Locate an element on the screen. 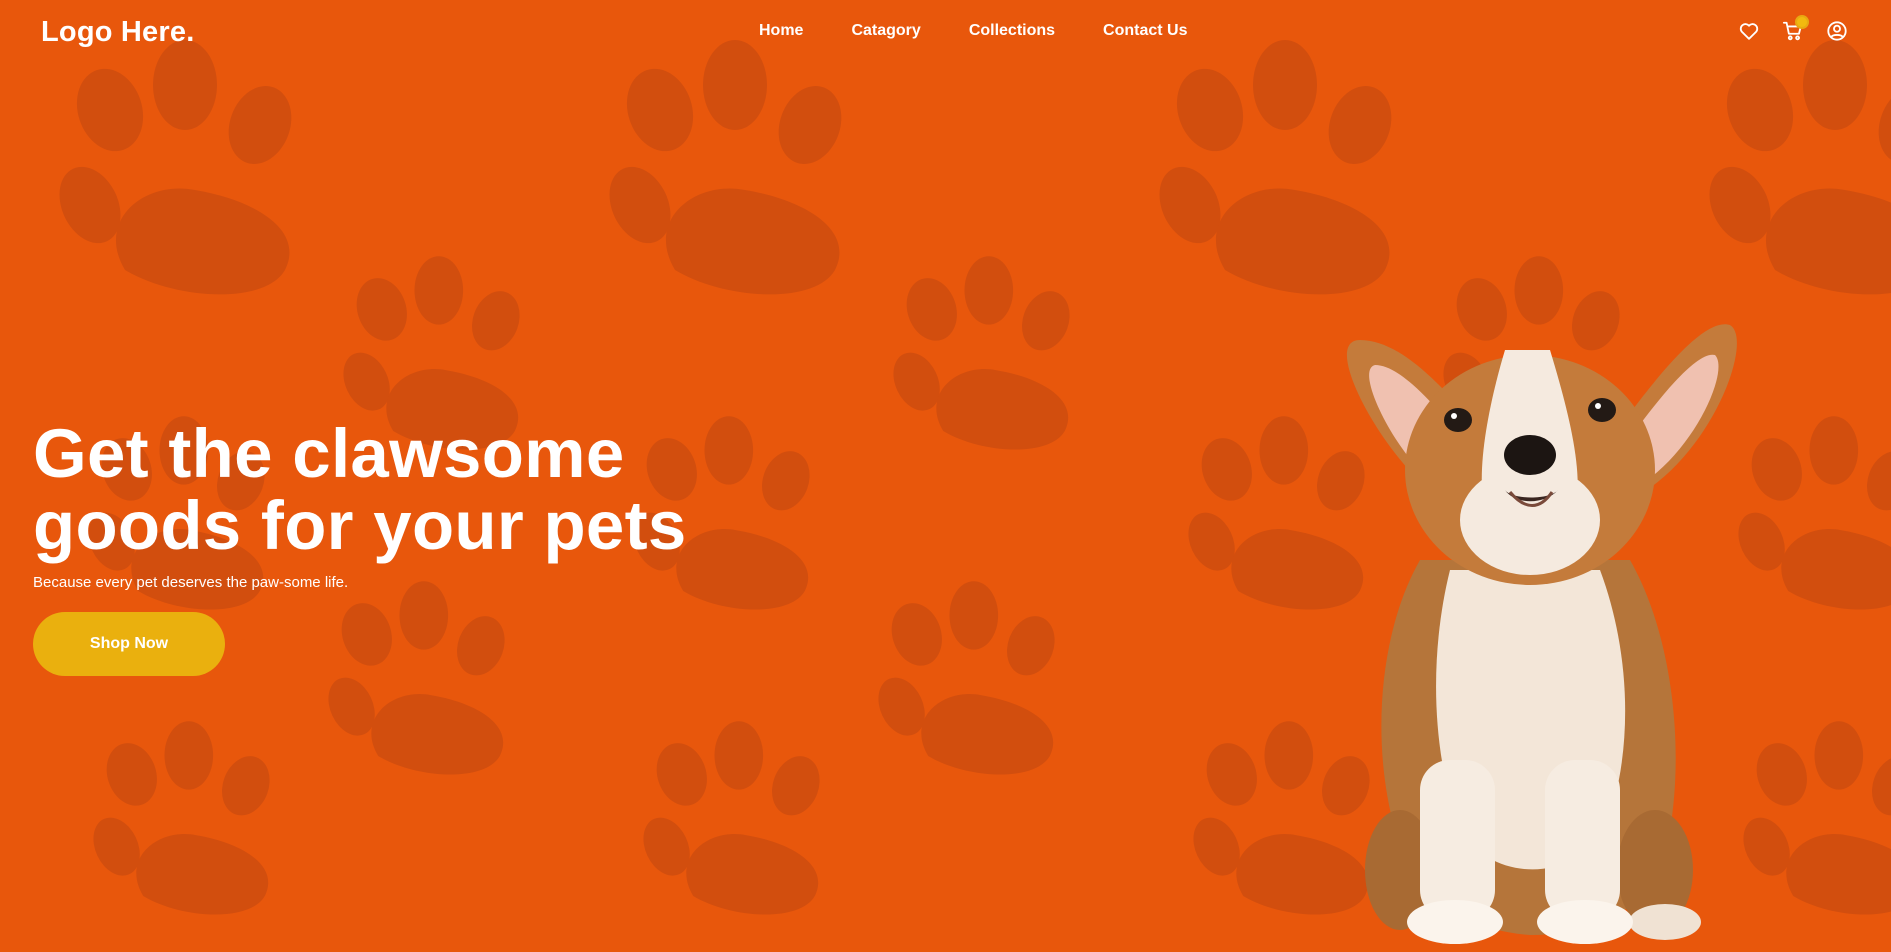 Image resolution: width=1891 pixels, height=952 pixels. wishlist-button is located at coordinates (1749, 31).